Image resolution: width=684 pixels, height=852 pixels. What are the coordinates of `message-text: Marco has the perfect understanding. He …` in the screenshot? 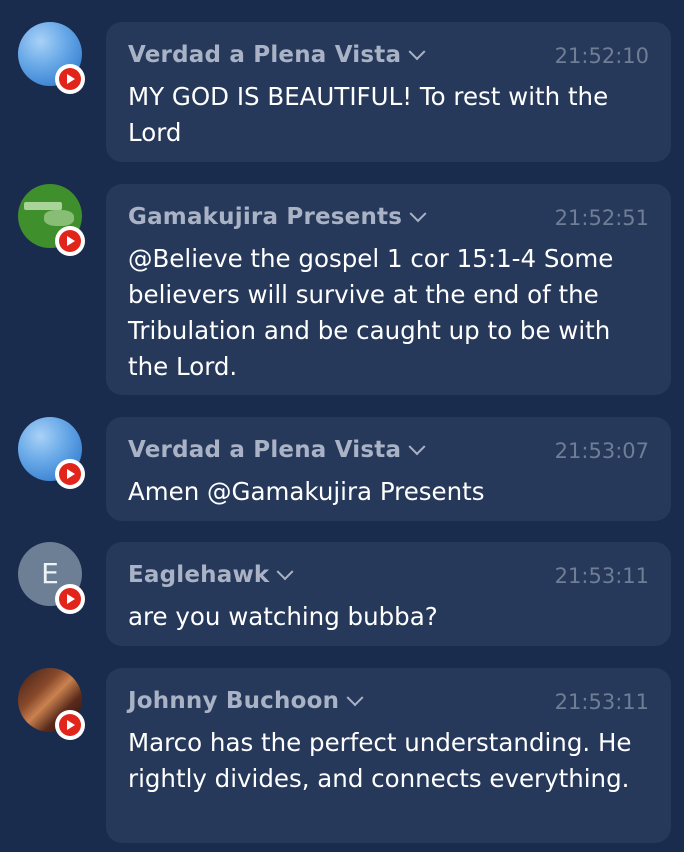 It's located at (380, 760).